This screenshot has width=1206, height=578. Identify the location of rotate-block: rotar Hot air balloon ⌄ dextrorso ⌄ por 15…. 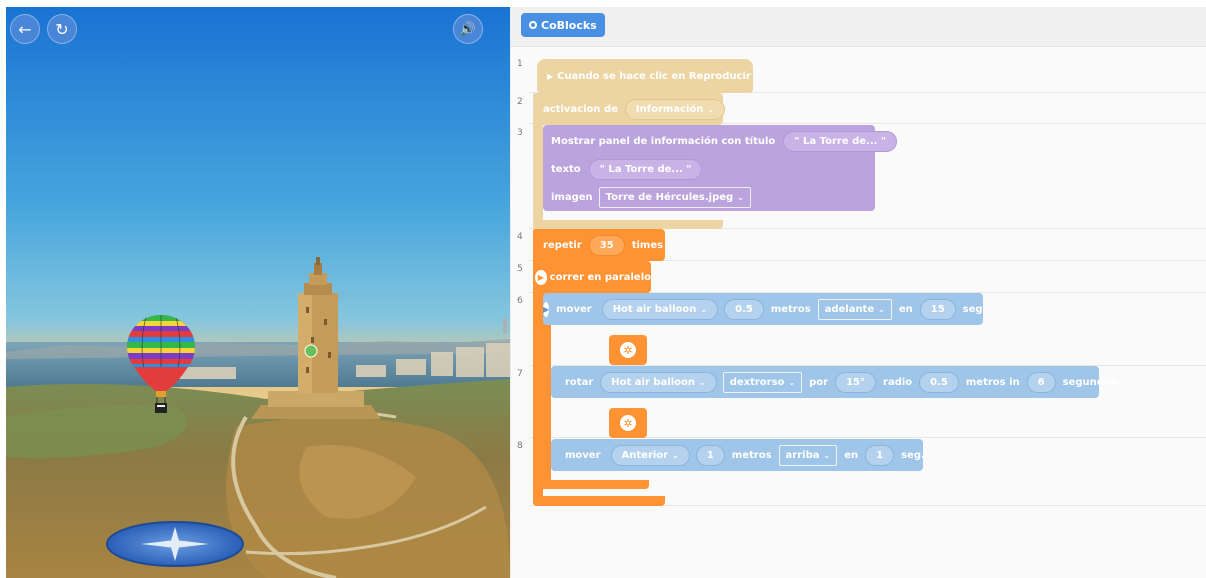
(834, 382).